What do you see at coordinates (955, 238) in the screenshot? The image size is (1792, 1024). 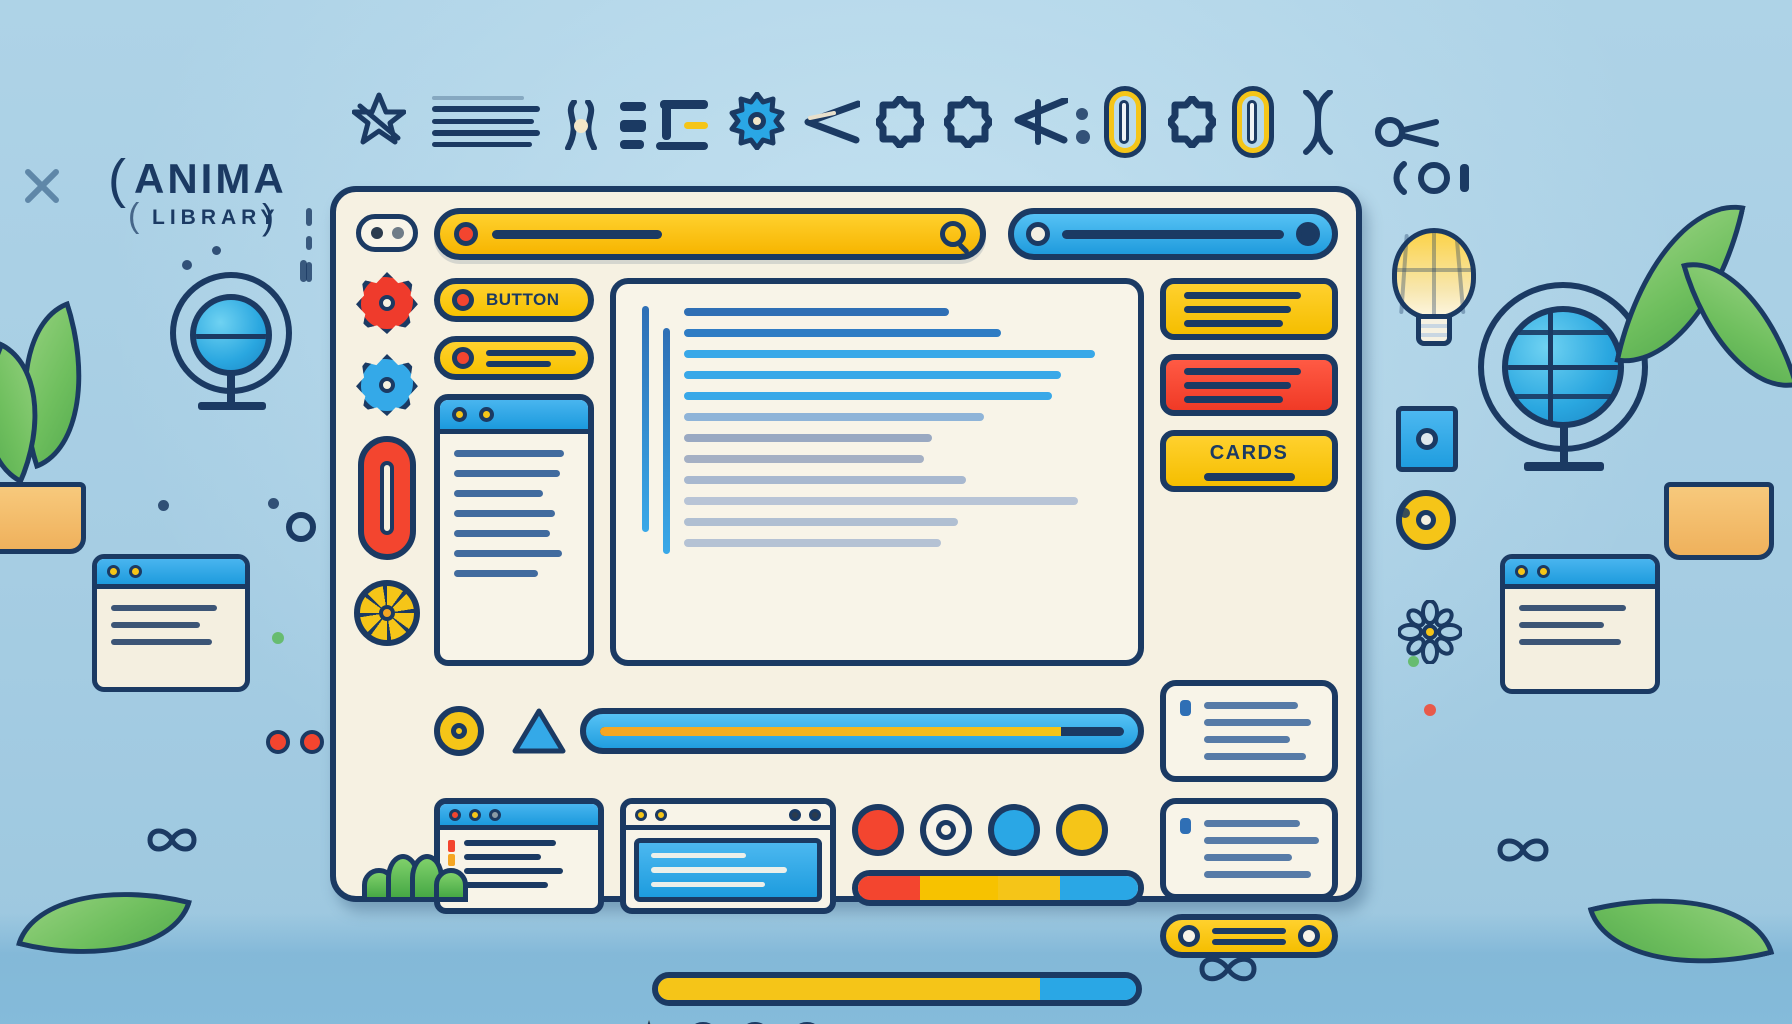 I see `search-icon` at bounding box center [955, 238].